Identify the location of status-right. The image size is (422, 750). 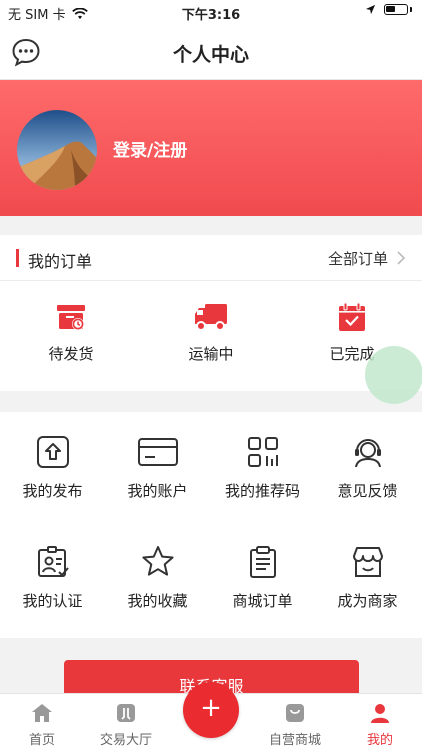
(388, 9).